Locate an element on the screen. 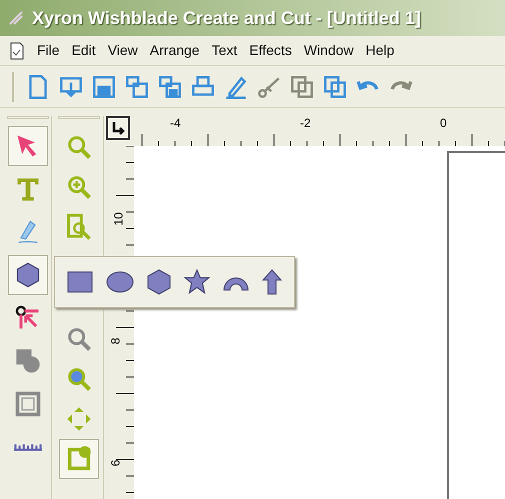 Image resolution: width=505 pixels, height=499 pixels. overlapping-shapes-icon is located at coordinates (28, 361).